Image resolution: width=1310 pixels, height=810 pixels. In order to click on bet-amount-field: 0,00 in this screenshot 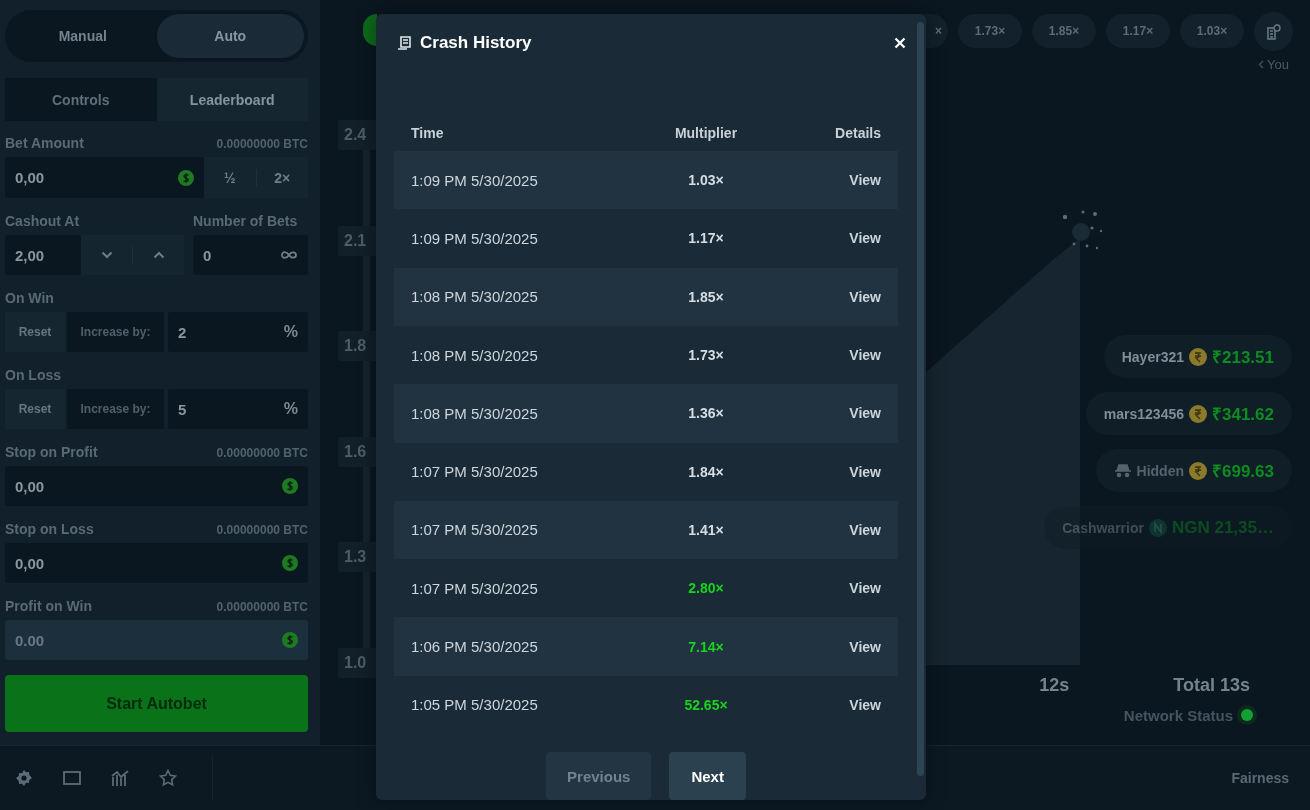, I will do `click(104, 177)`.